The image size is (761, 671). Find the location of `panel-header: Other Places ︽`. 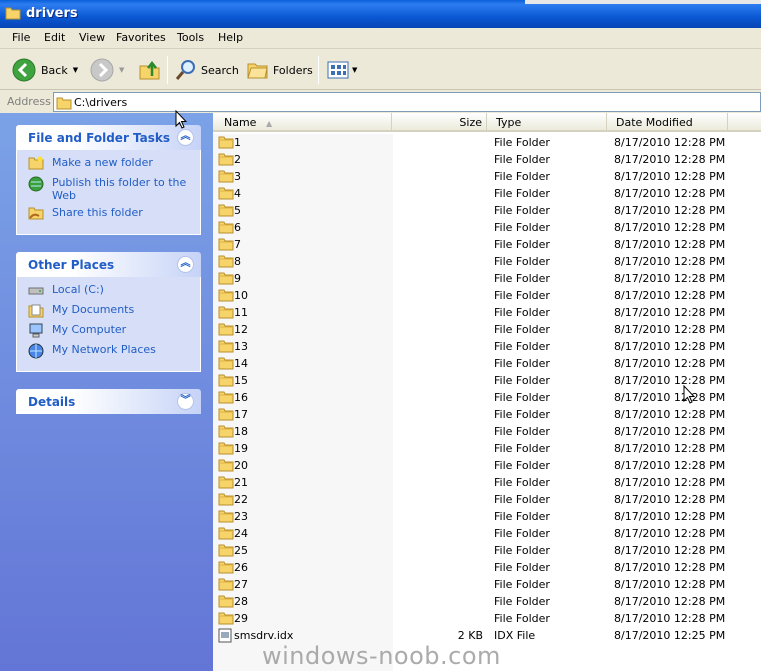

panel-header: Other Places ︽ is located at coordinates (108, 264).